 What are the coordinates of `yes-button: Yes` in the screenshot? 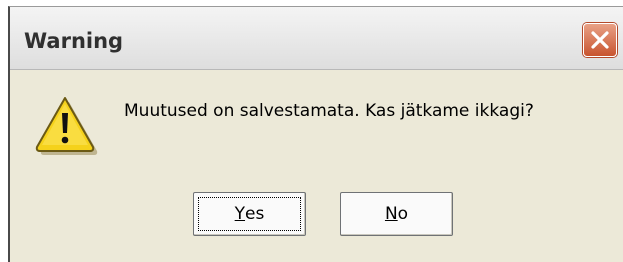 It's located at (249, 214).